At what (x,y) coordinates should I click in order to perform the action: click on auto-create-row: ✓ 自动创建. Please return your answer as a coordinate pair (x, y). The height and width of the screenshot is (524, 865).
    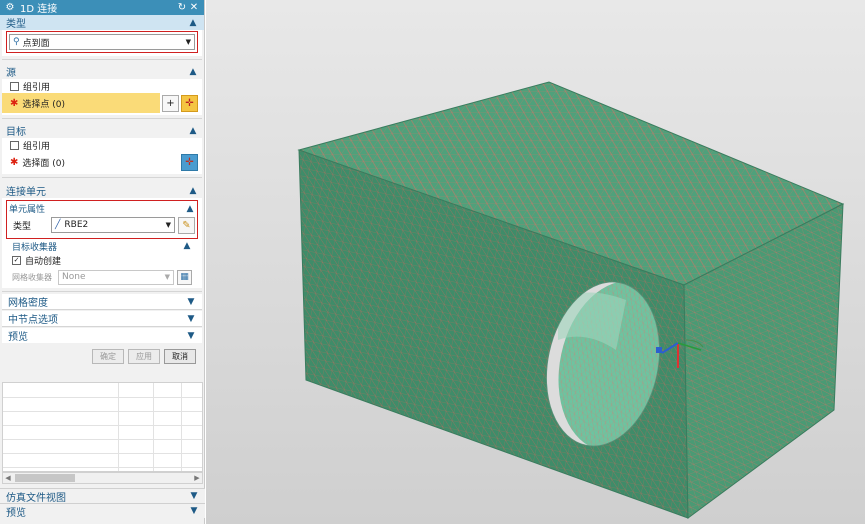
    Looking at the image, I should click on (102, 260).